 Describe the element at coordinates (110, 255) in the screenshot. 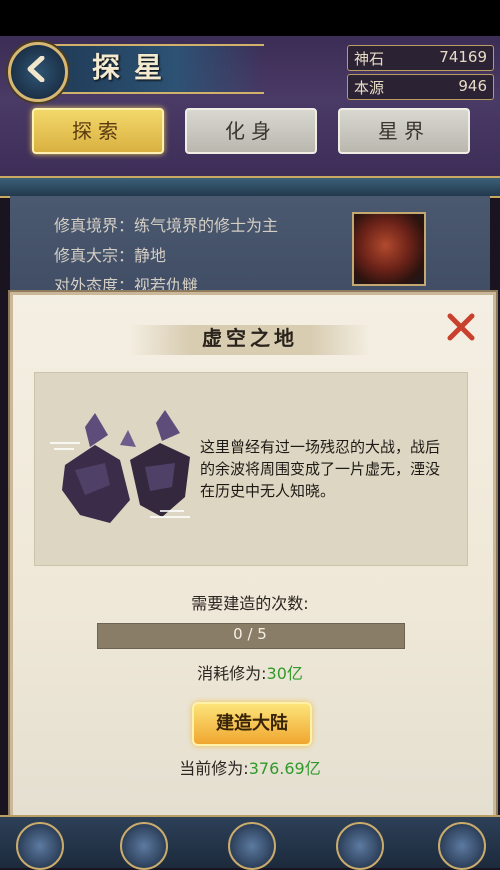

I see `info-major-sect: 修真大宗：静地` at that location.